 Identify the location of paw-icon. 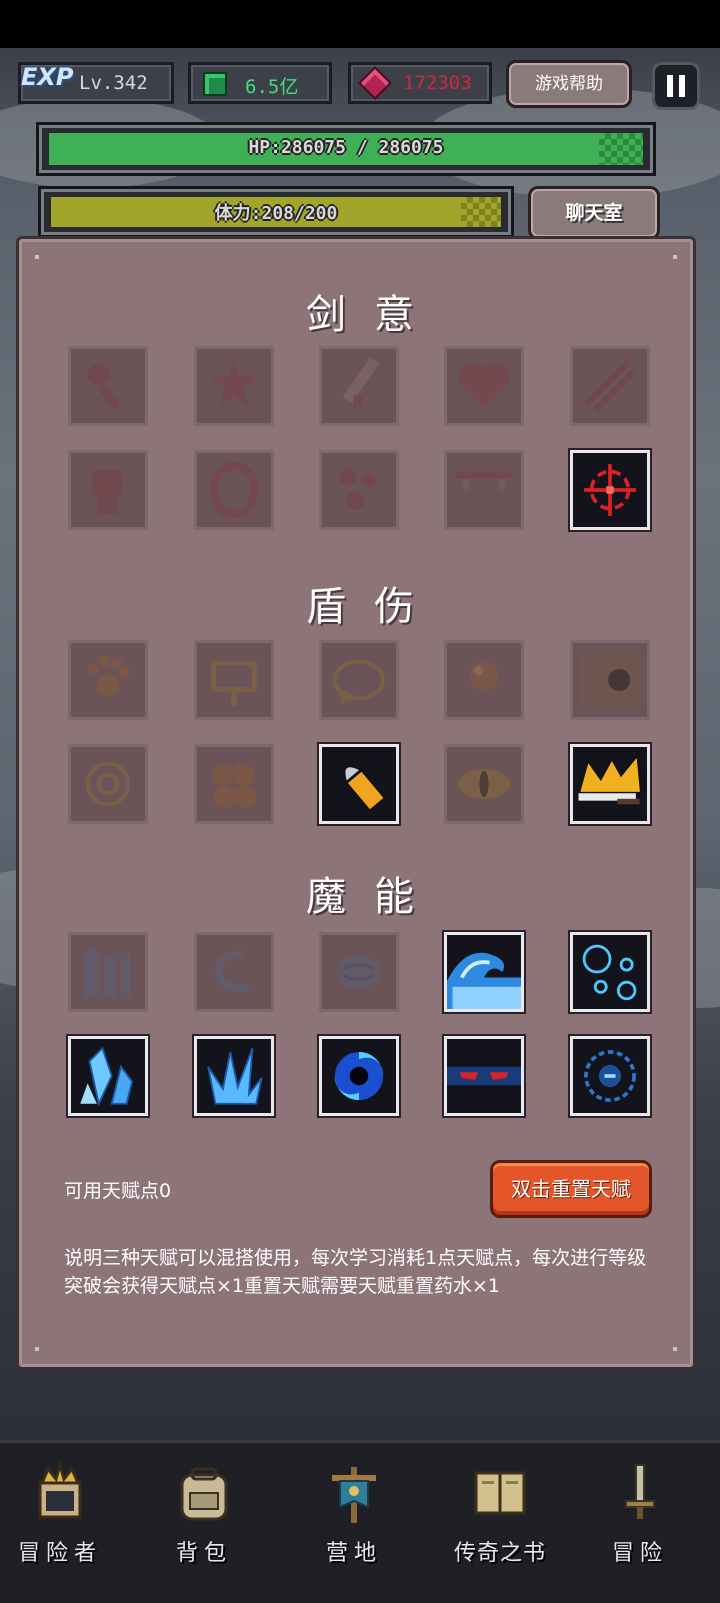
(109, 676).